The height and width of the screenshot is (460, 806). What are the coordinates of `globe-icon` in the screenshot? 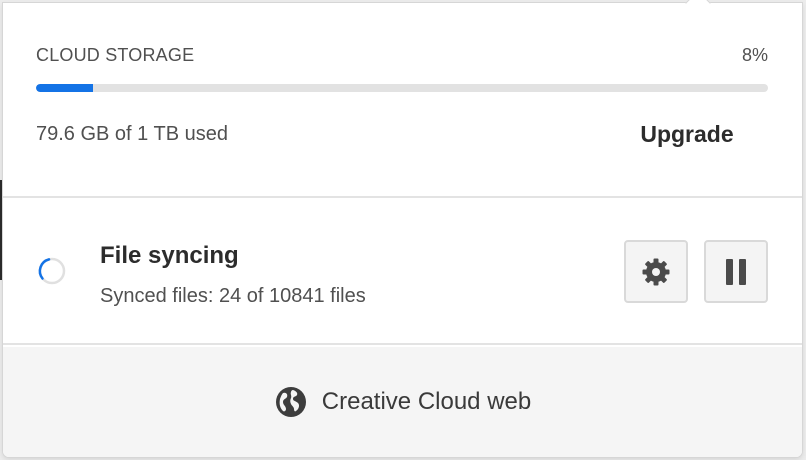 It's located at (290, 402).